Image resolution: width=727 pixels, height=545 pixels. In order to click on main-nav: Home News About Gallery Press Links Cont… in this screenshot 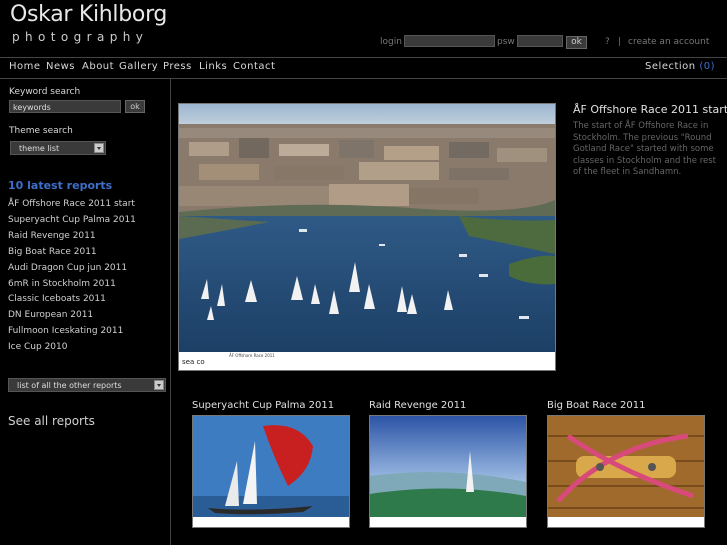, I will do `click(363, 68)`.